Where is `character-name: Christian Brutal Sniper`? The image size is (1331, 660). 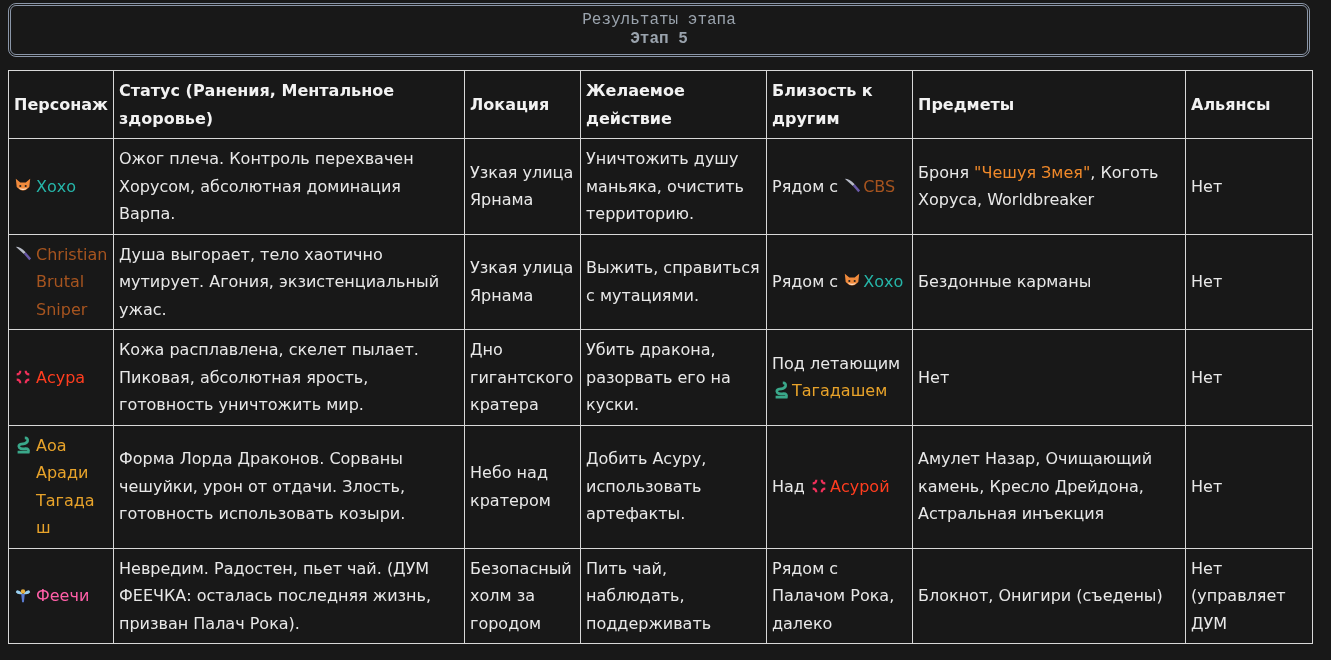
character-name: Christian Brutal Sniper is located at coordinates (72, 282).